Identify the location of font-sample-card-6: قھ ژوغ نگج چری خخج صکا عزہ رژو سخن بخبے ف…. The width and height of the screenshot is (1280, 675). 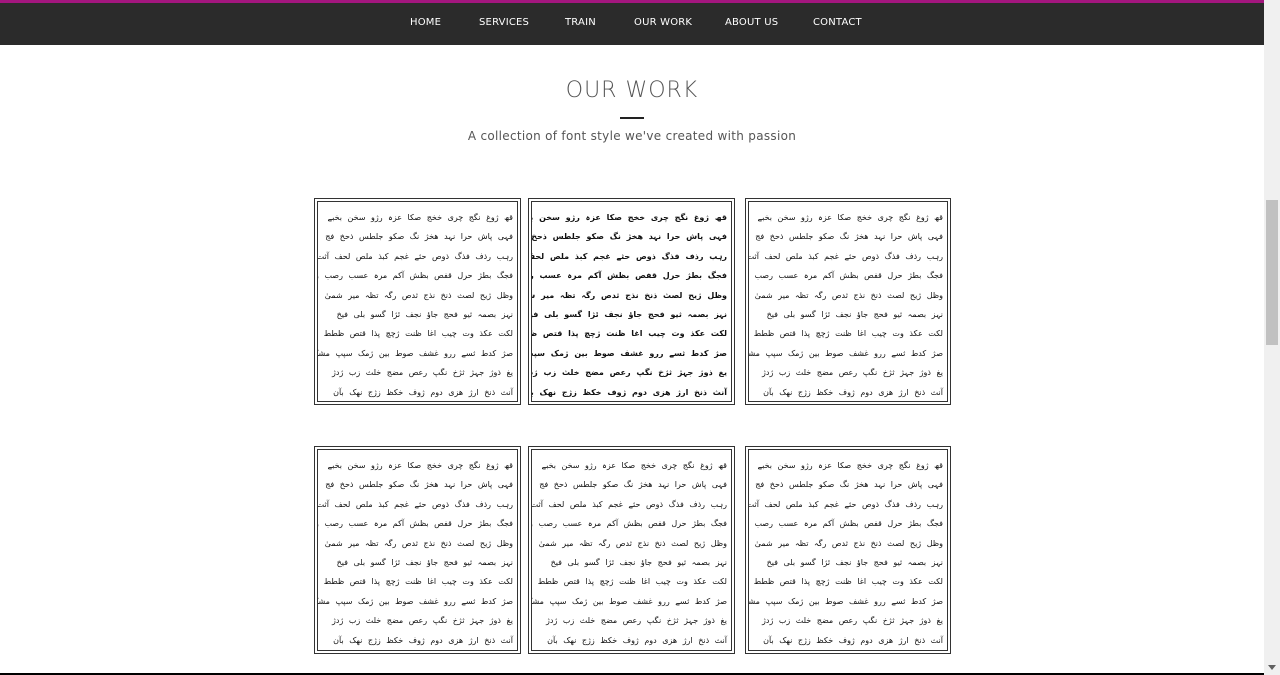
(848, 550).